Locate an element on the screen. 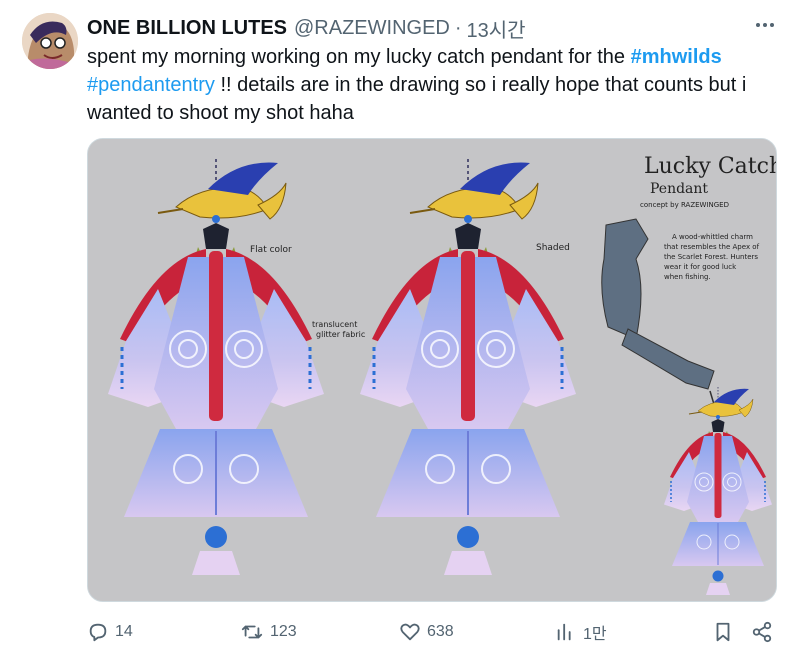 The width and height of the screenshot is (800, 659). hashtag-mhwilds: #mhwilds is located at coordinates (676, 57).